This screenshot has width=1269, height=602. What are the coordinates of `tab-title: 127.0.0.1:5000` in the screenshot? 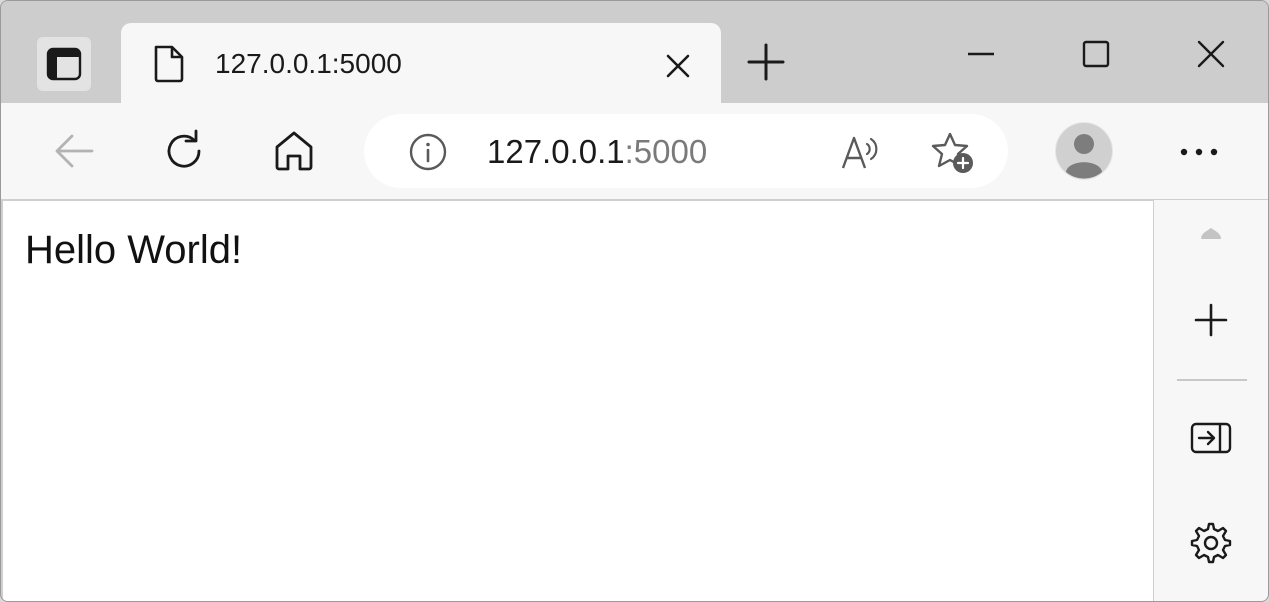 It's located at (308, 63).